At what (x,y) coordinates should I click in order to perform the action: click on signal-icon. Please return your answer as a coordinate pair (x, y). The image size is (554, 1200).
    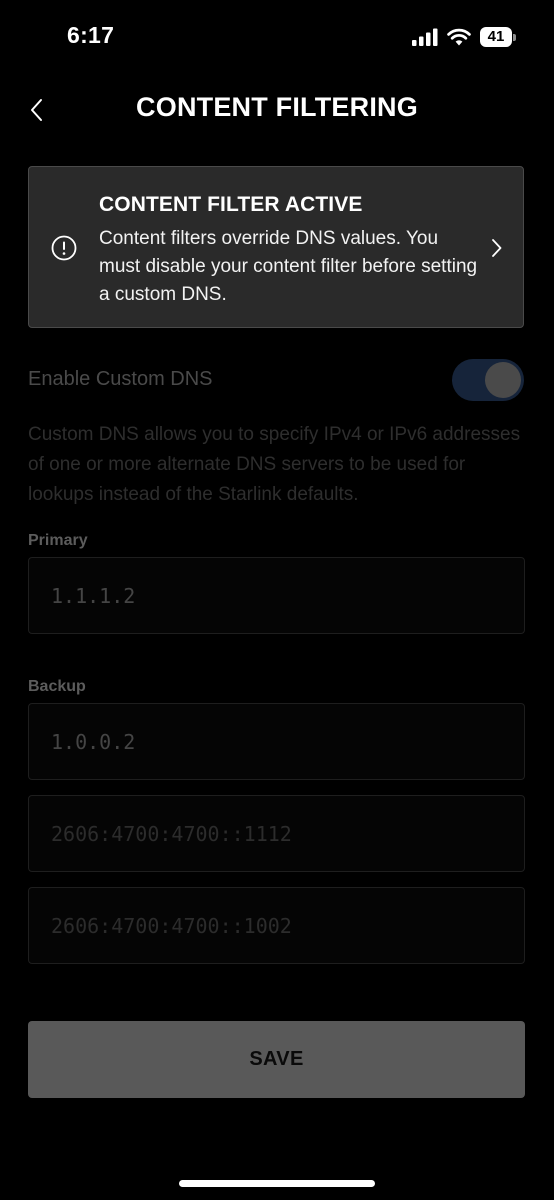
    Looking at the image, I should click on (425, 37).